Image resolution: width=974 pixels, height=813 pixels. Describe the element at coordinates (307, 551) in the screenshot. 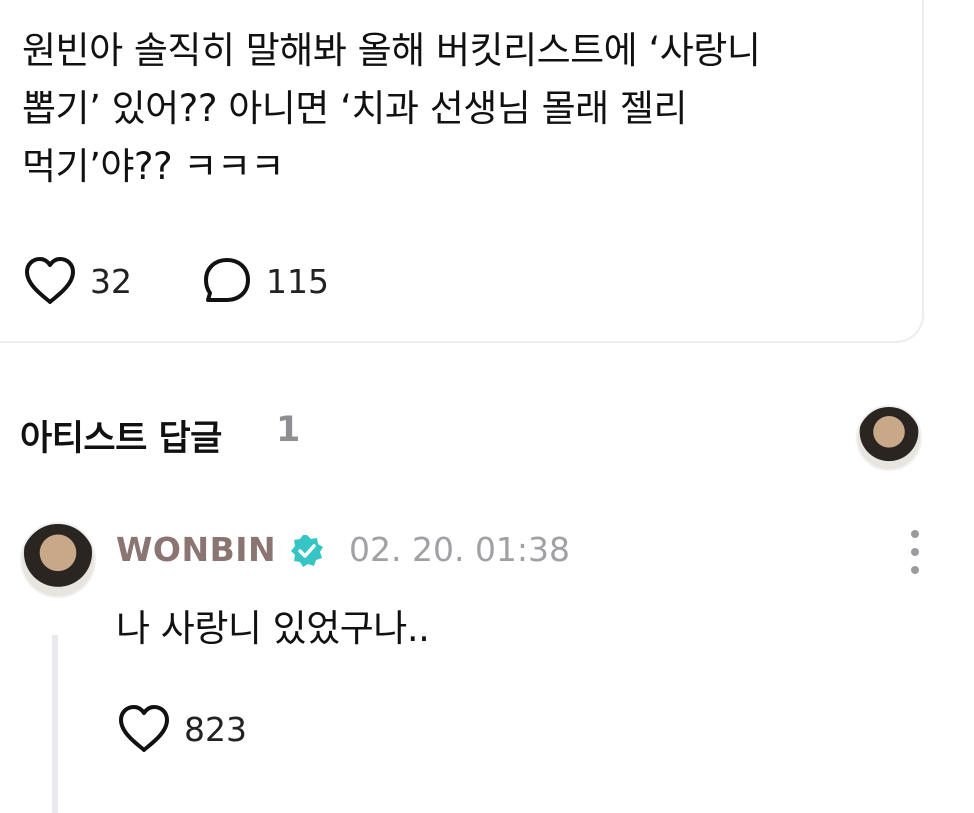

I see `verified-badge-icon` at that location.